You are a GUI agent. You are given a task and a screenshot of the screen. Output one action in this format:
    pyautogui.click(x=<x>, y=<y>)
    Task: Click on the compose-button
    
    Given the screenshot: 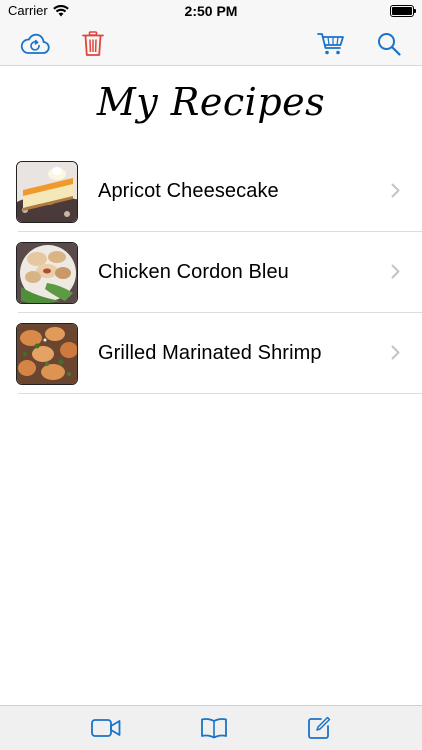 What is the action you would take?
    pyautogui.click(x=319, y=728)
    